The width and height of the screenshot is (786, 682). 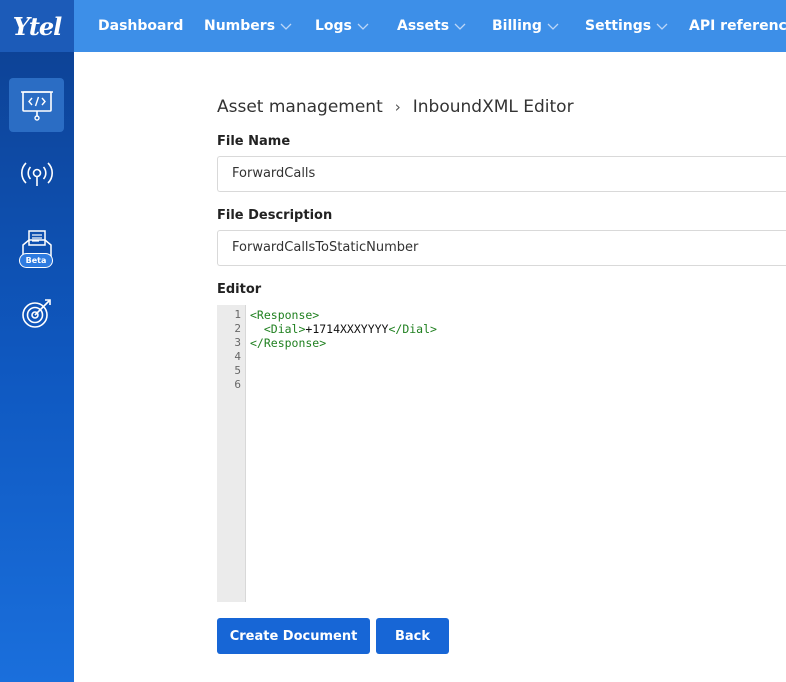 What do you see at coordinates (231, 453) in the screenshot?
I see `line-number-gutter: 1 2 3 4 5 6` at bounding box center [231, 453].